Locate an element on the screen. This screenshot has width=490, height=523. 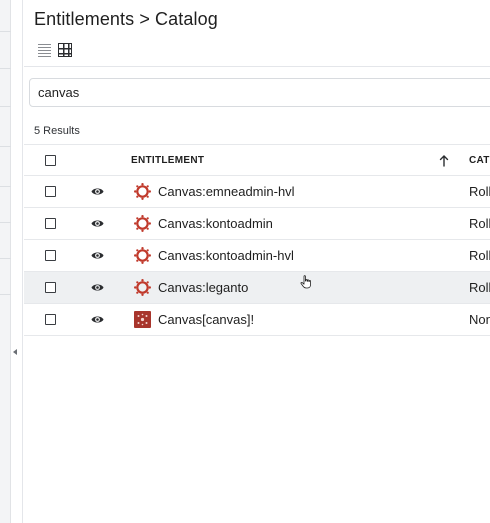
view-toggle is located at coordinates (54, 50).